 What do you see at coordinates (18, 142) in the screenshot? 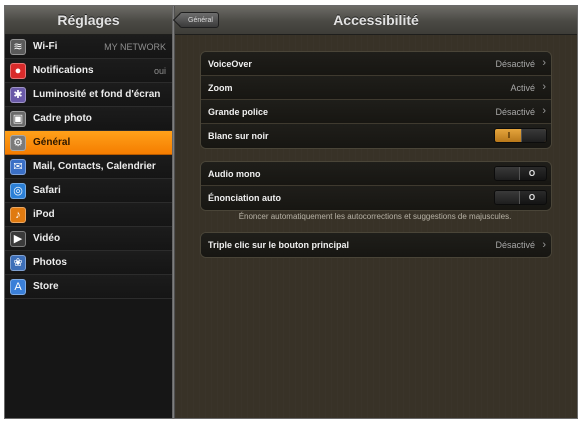
I see `gear-icon: ⚙` at bounding box center [18, 142].